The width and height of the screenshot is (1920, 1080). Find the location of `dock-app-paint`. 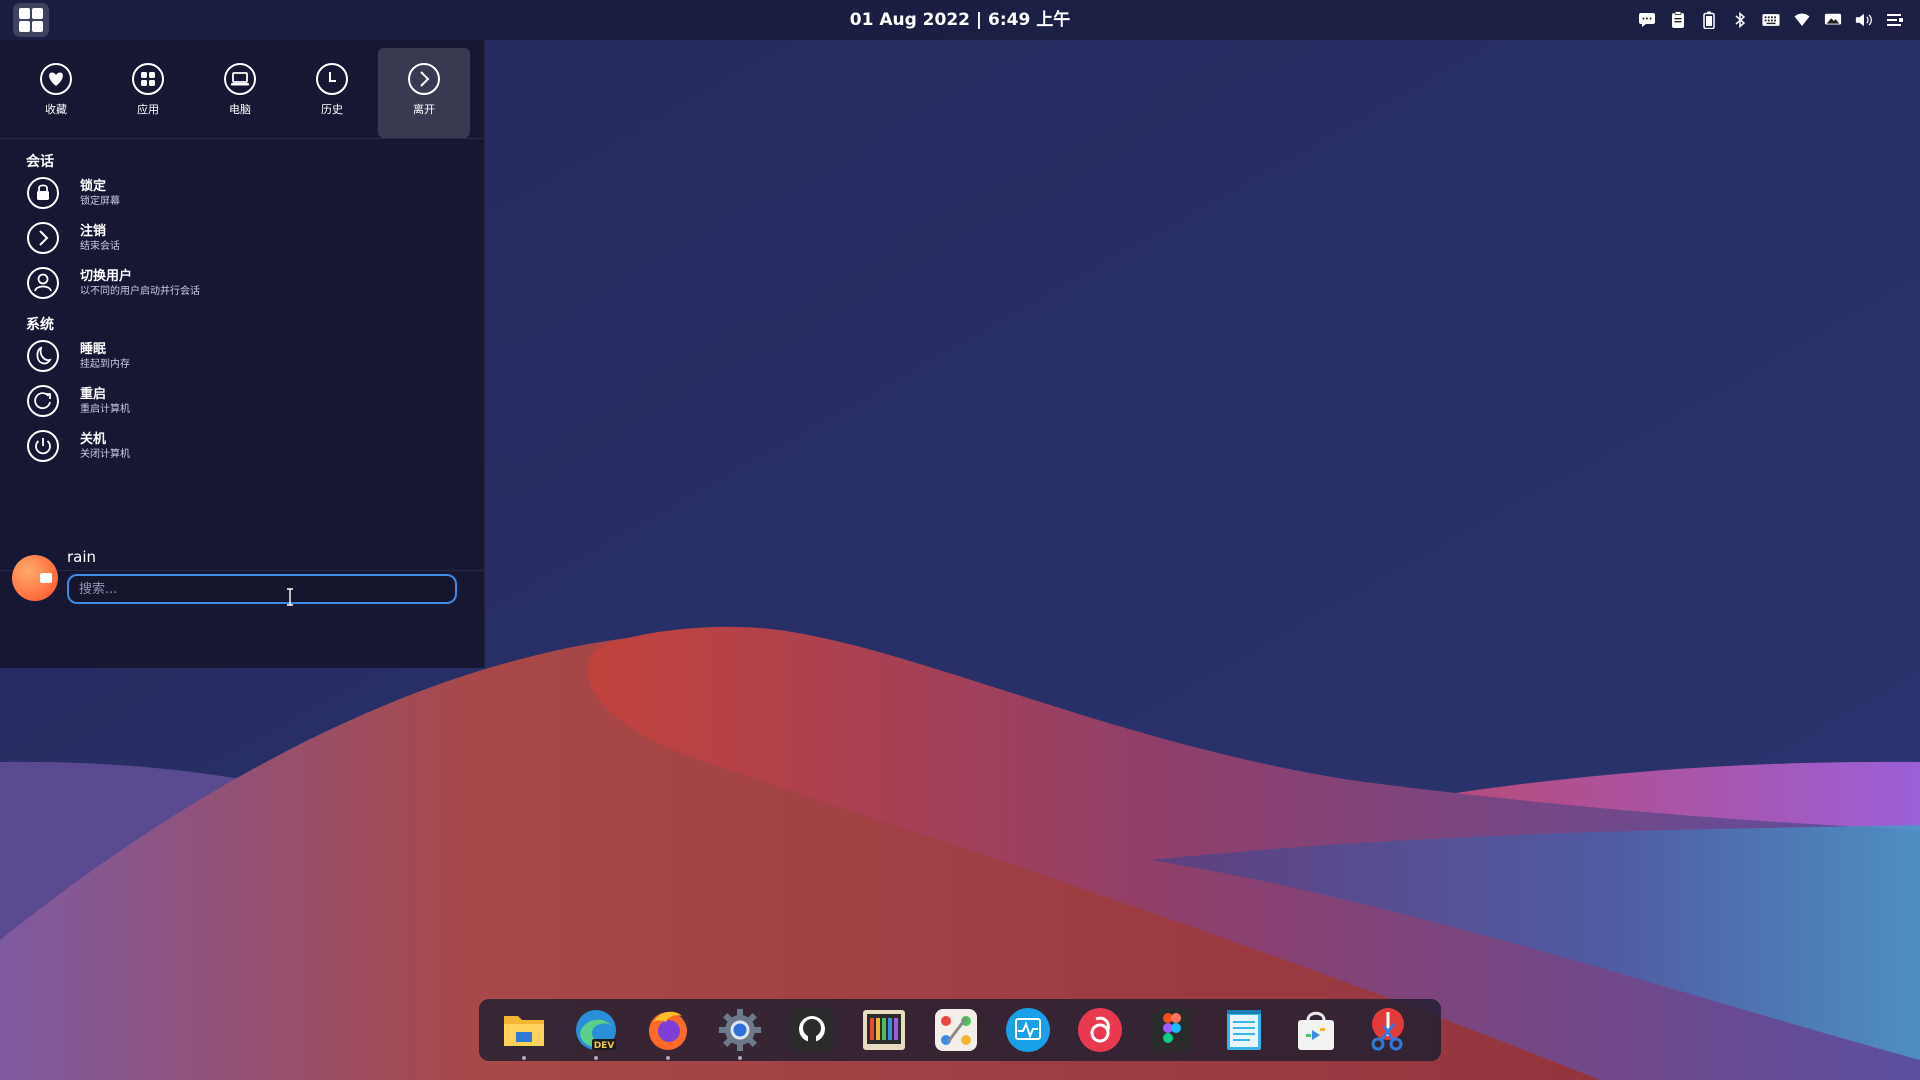

dock-app-paint is located at coordinates (956, 1030).